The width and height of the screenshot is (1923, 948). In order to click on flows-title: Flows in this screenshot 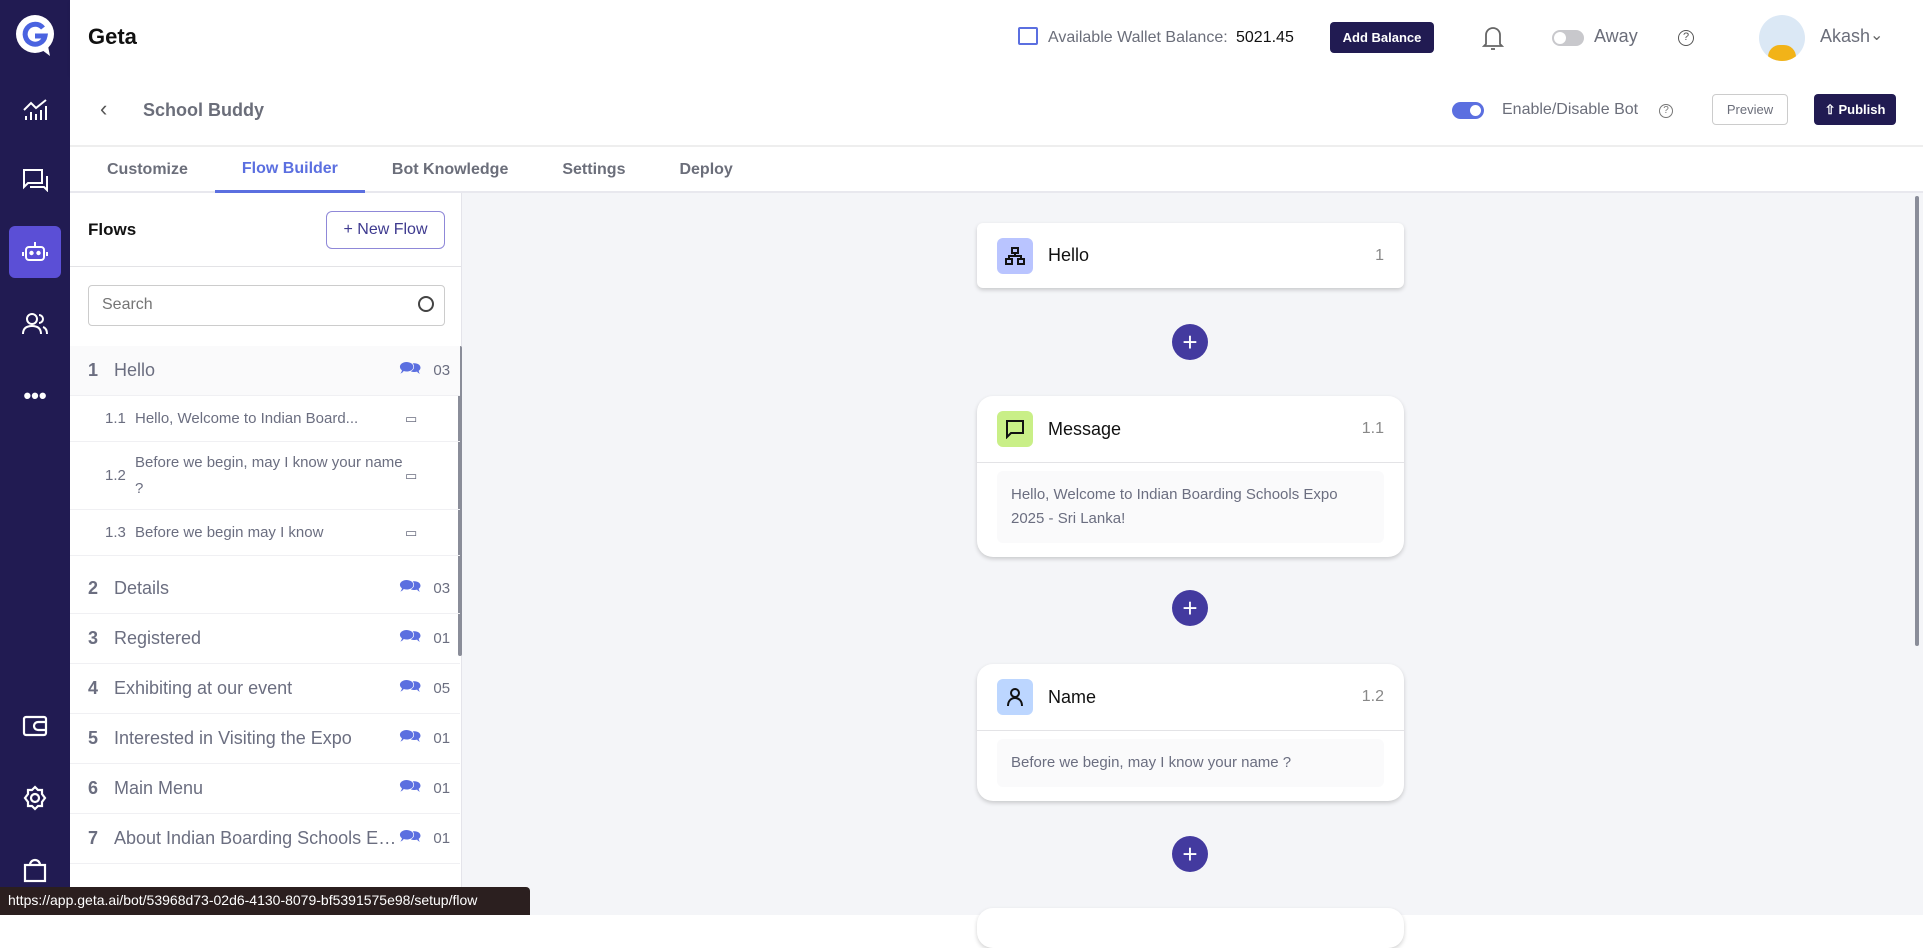, I will do `click(112, 229)`.